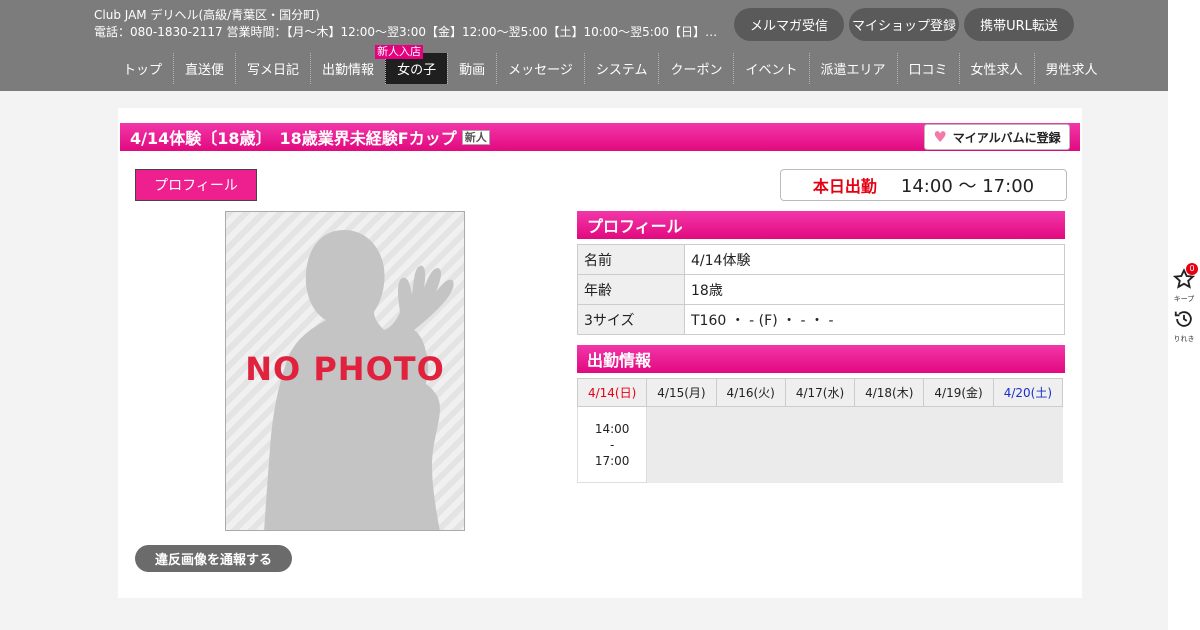 The width and height of the screenshot is (1200, 630). What do you see at coordinates (196, 185) in the screenshot?
I see `tab-profile: プロフィール` at bounding box center [196, 185].